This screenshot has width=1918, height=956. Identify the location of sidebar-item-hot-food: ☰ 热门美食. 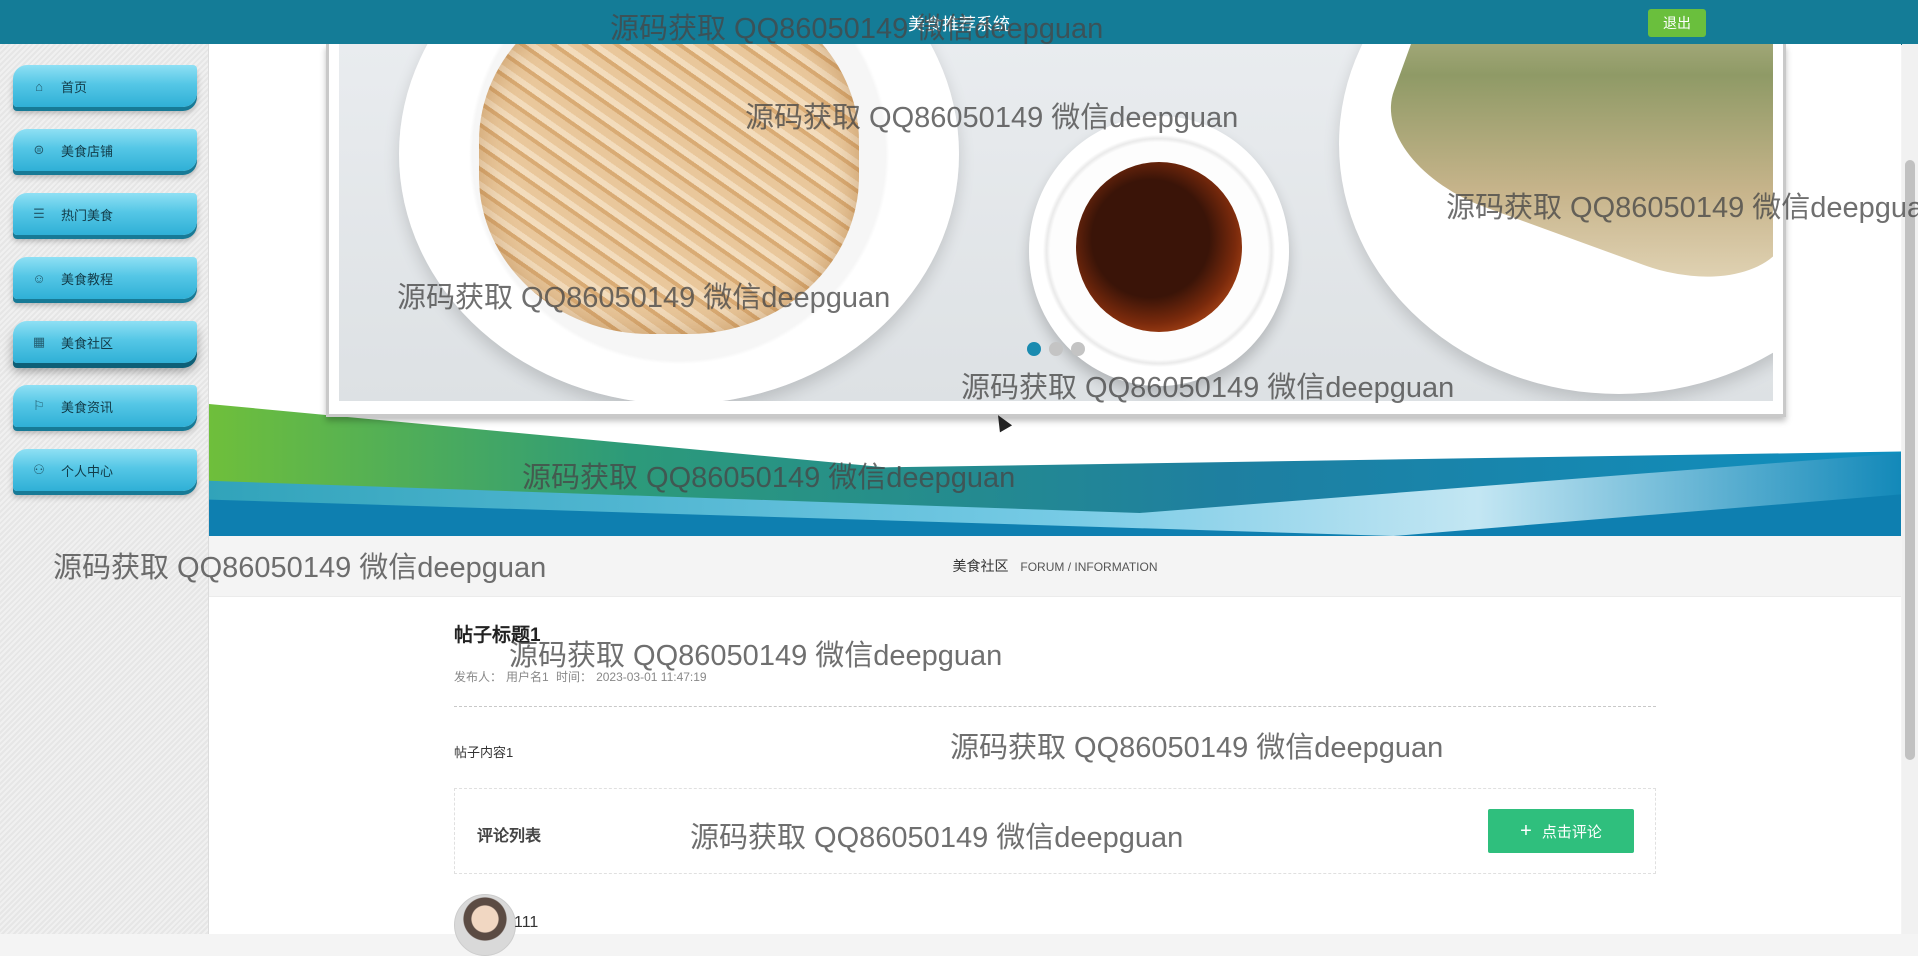
(105, 214).